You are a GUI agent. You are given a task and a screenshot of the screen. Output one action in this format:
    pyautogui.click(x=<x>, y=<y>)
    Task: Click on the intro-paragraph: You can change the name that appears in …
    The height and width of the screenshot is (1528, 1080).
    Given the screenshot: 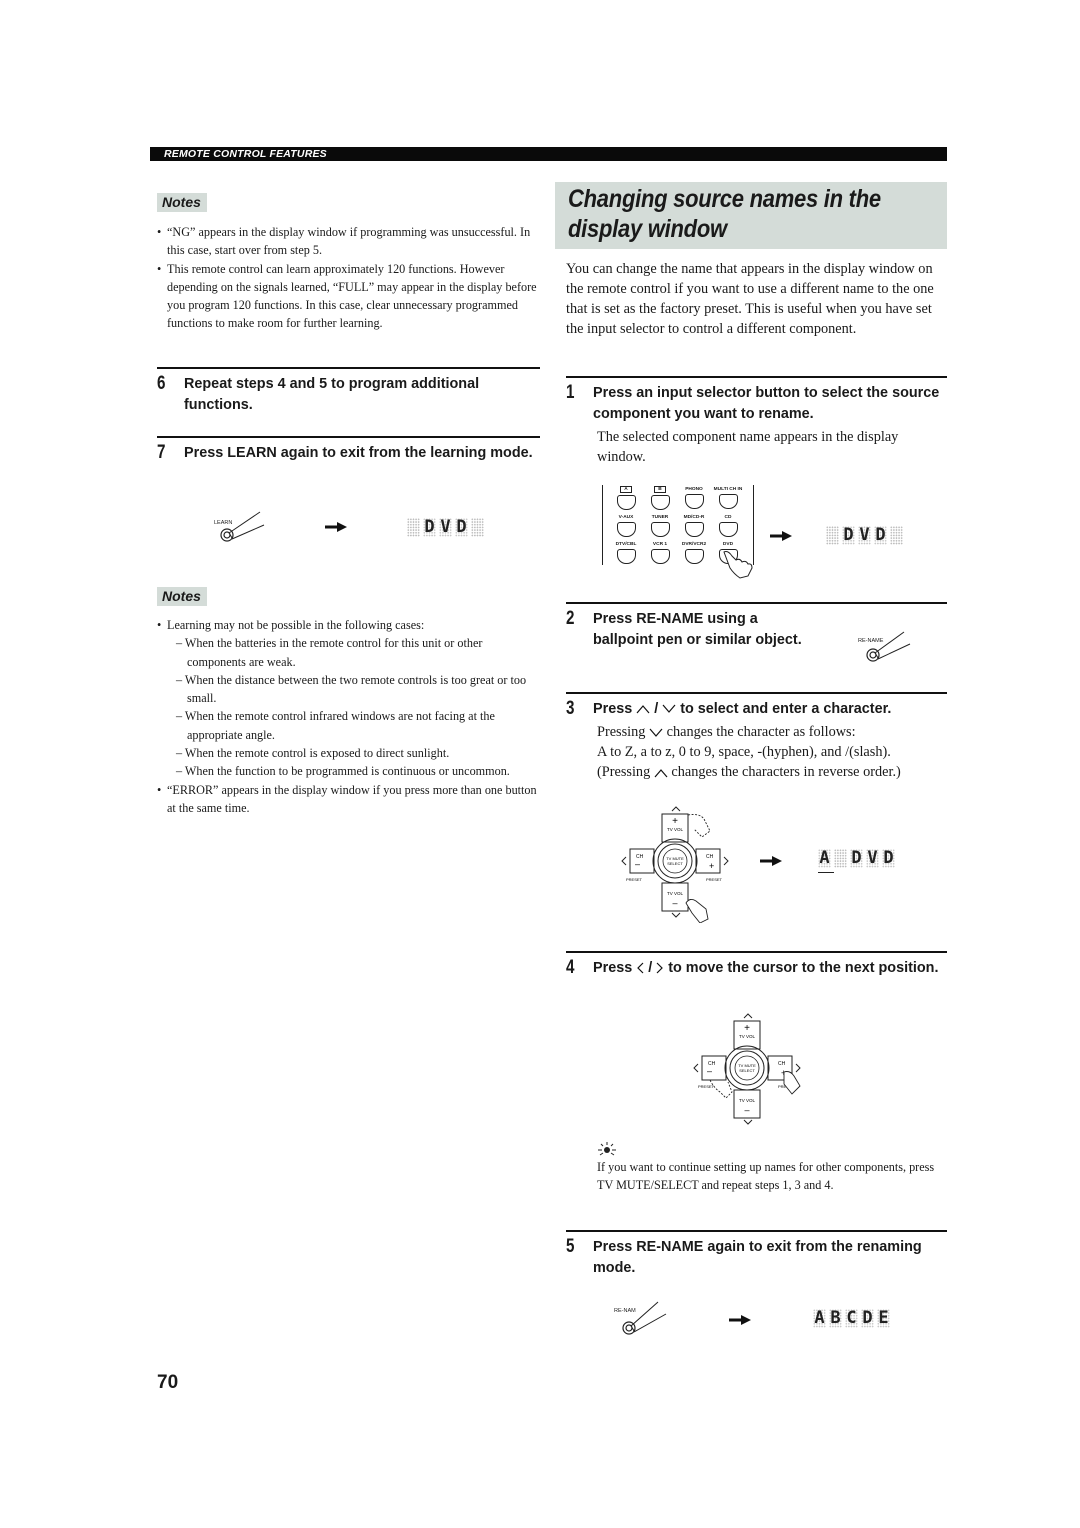 What is the action you would take?
    pyautogui.click(x=750, y=299)
    